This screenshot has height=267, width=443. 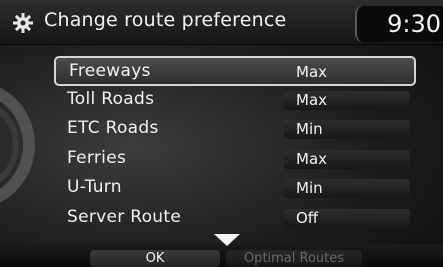 I want to click on option-label: Toll Roads, so click(x=111, y=98).